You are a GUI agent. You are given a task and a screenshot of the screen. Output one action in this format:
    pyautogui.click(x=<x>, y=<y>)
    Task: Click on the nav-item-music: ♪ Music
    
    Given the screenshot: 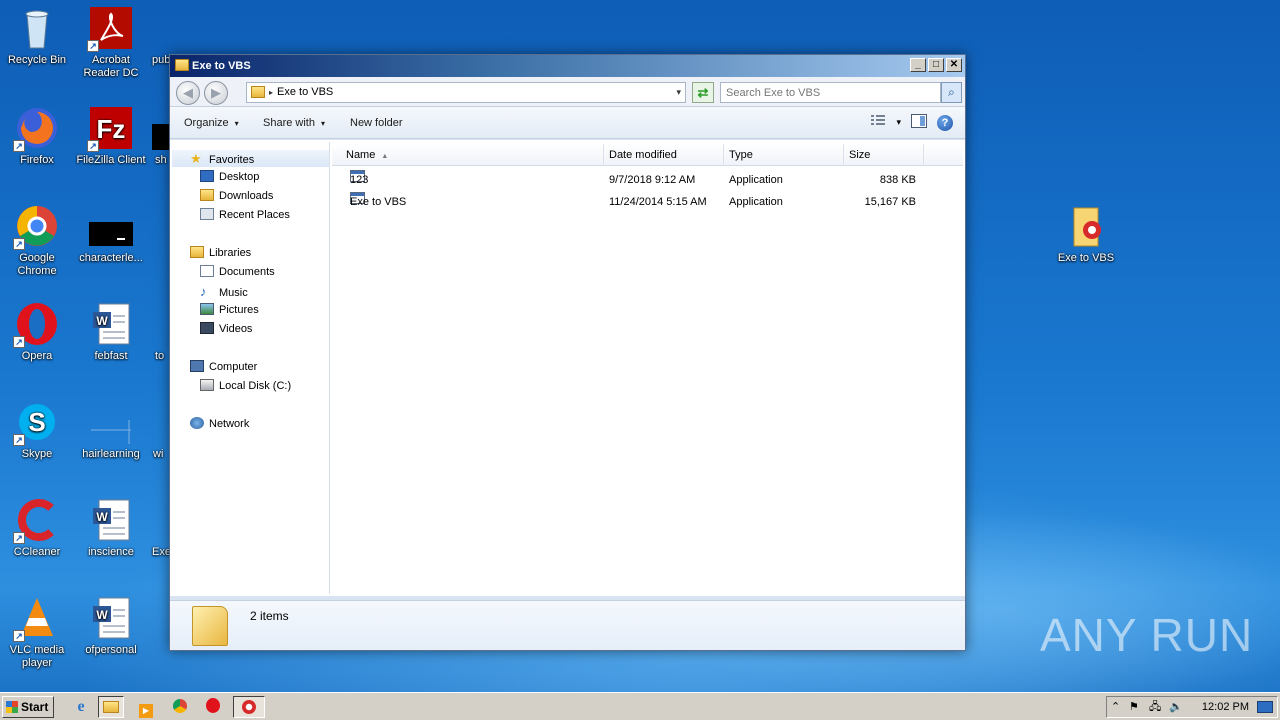 What is the action you would take?
    pyautogui.click(x=224, y=291)
    